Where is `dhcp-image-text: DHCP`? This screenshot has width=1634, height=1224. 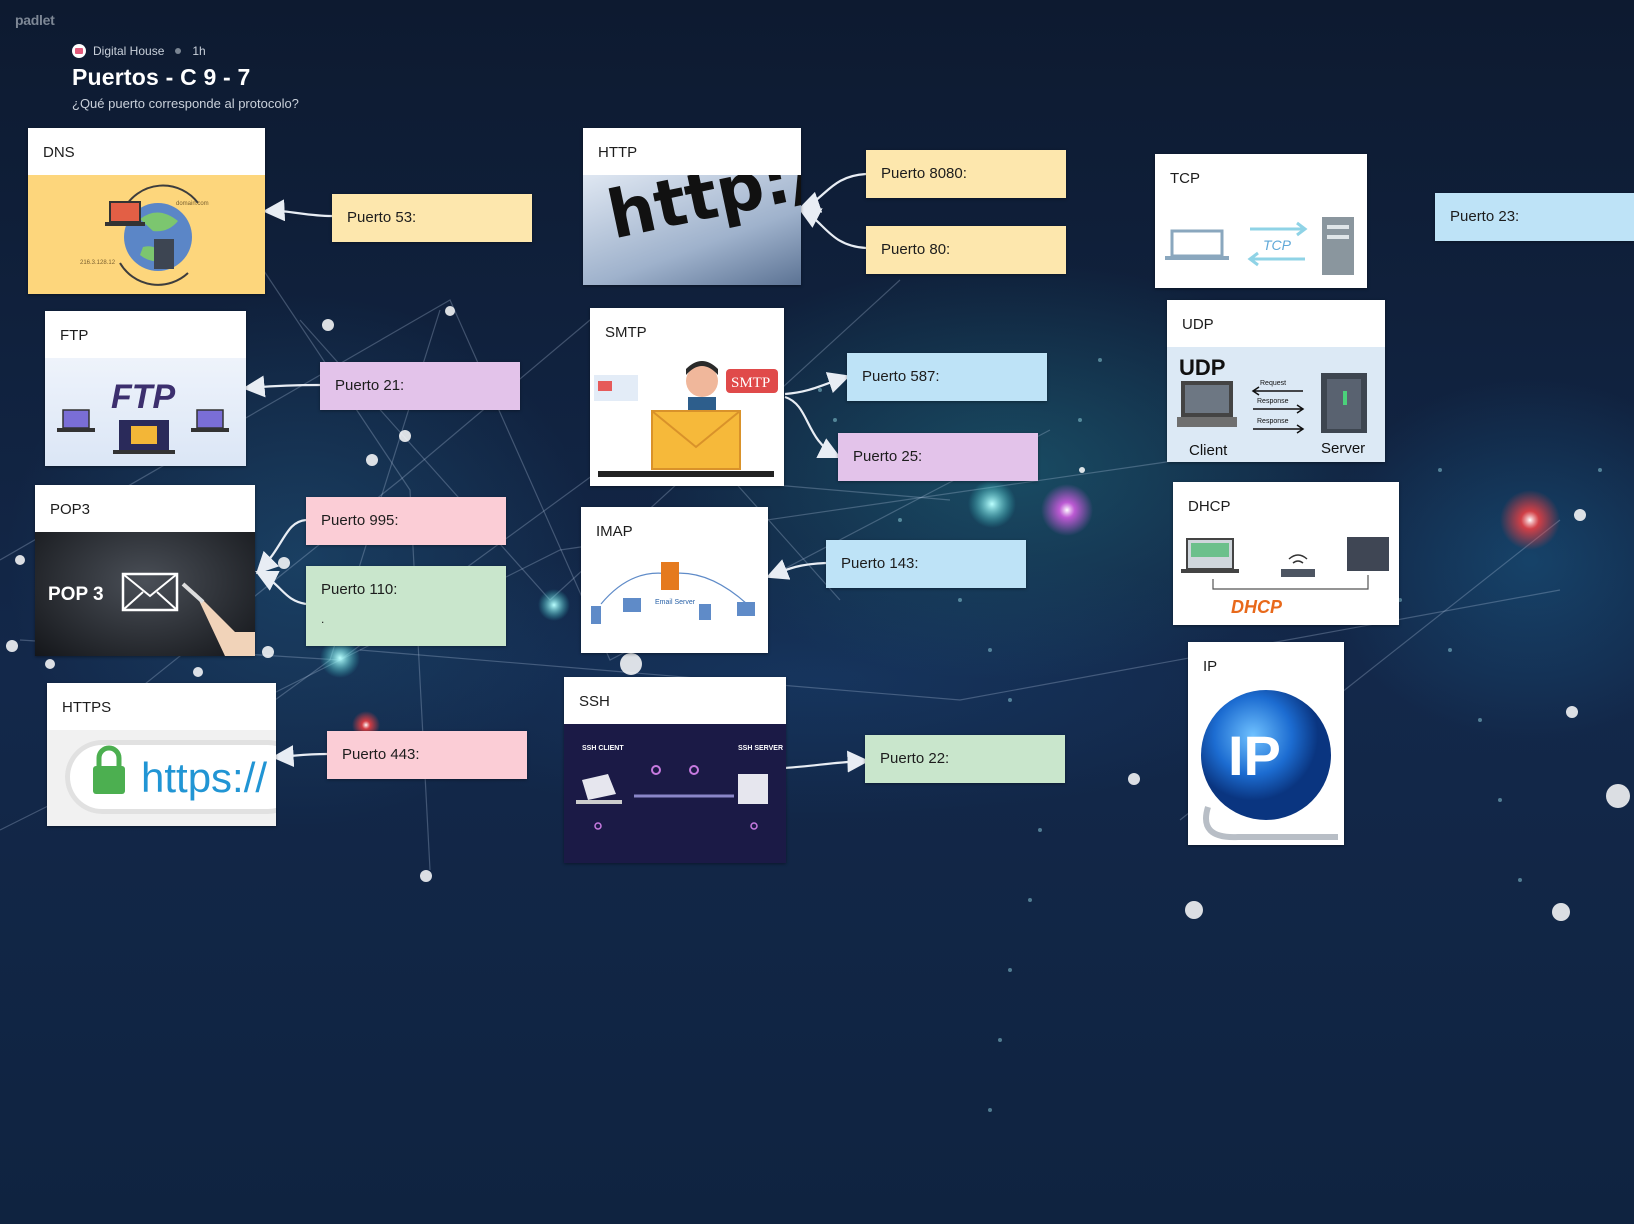
dhcp-image-text: DHCP is located at coordinates (1257, 607).